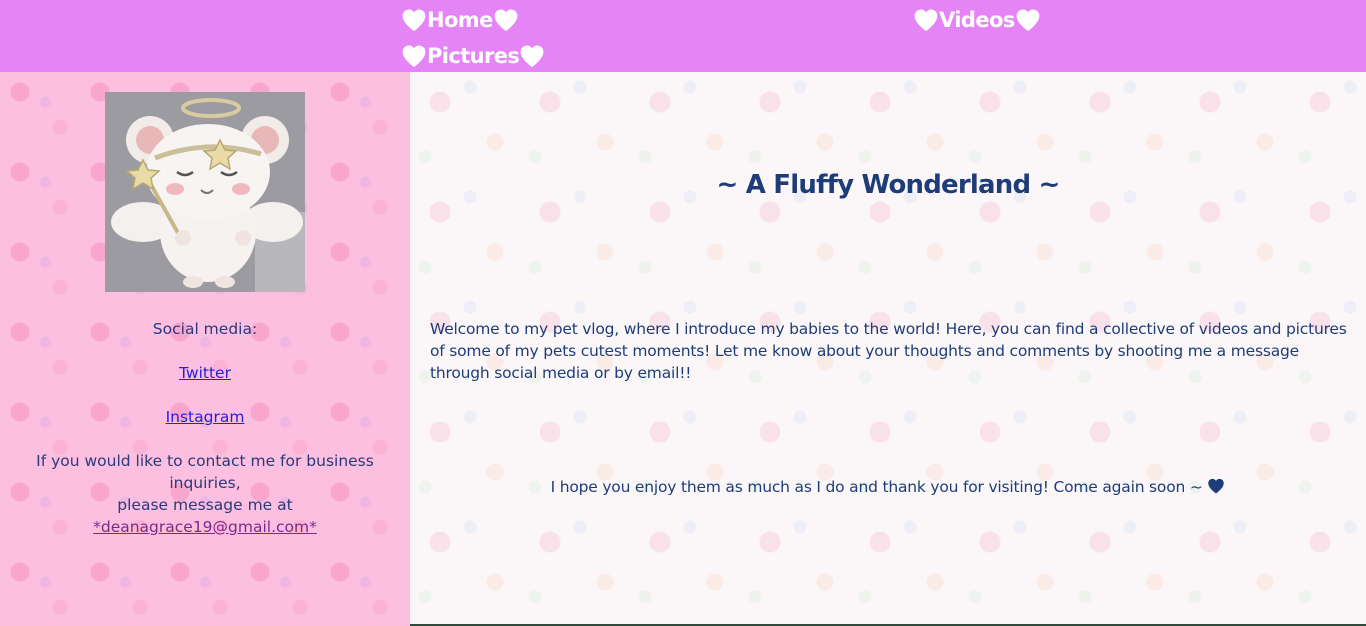 This screenshot has width=1366, height=626. I want to click on nav-link-home: Home, so click(460, 20).